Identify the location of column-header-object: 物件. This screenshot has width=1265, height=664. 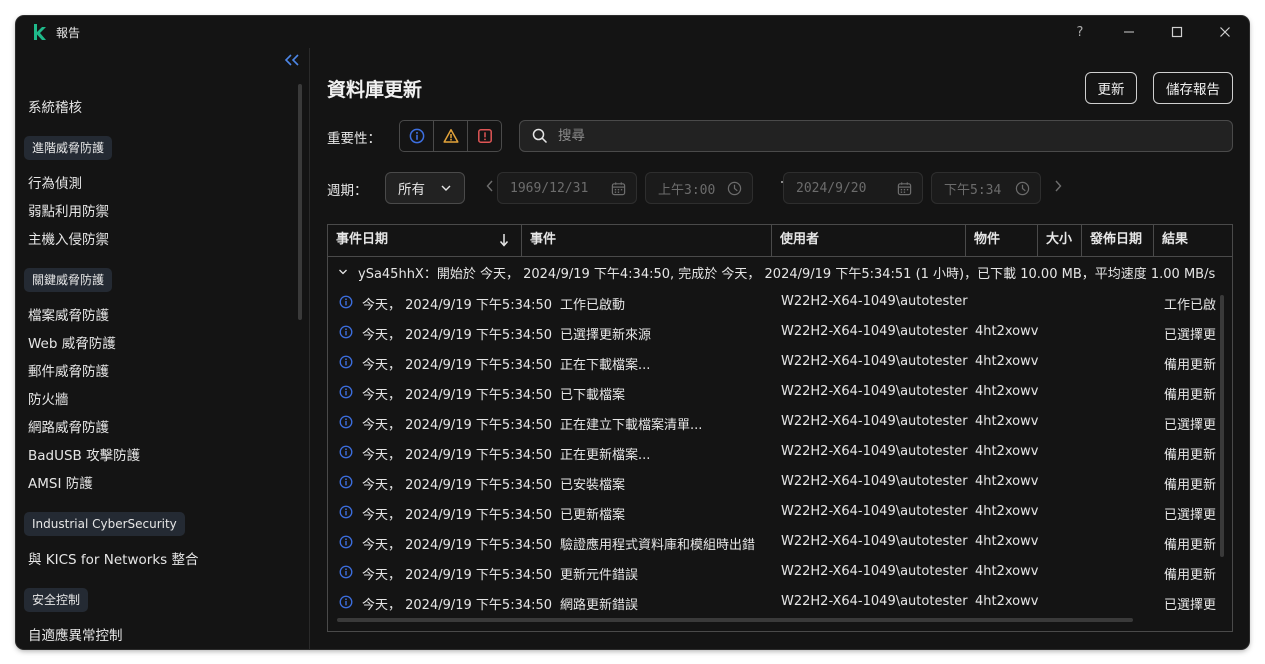
(1002, 240).